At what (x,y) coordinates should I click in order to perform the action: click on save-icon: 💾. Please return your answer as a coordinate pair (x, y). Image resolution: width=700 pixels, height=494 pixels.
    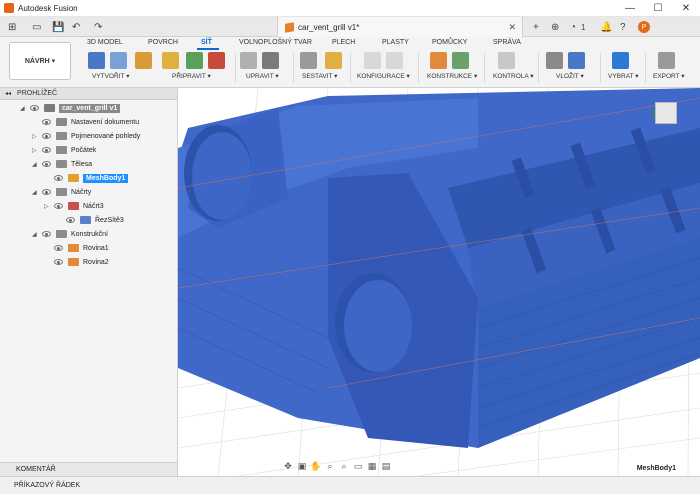
    Looking at the image, I should click on (58, 27).